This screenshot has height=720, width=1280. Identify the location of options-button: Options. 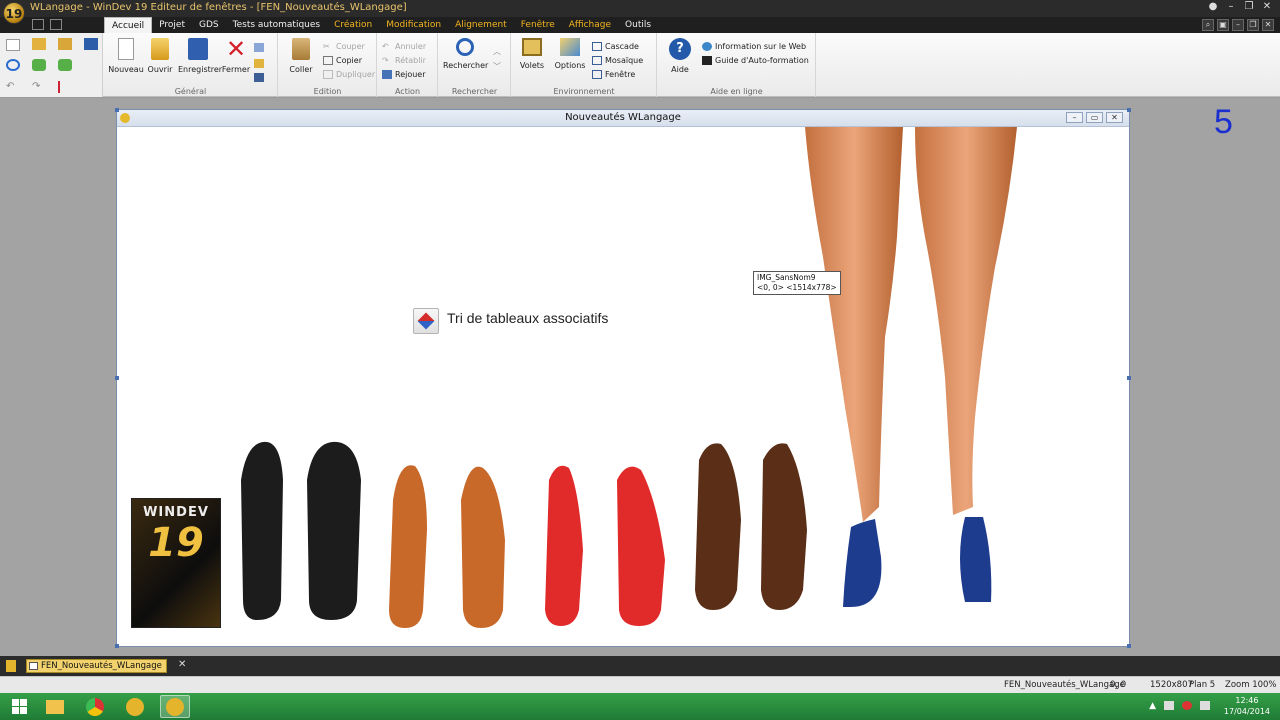
(570, 54).